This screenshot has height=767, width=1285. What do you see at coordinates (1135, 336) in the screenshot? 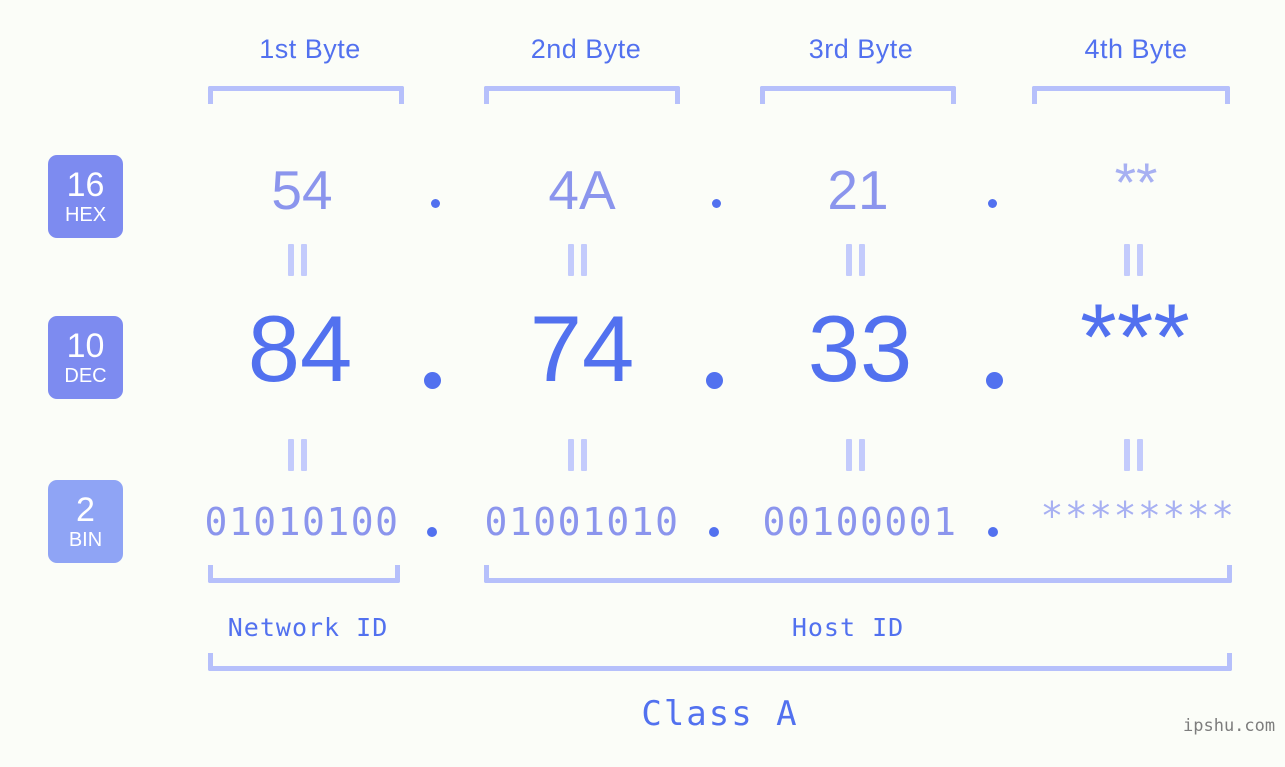
I see `dec-value-byte-4: ***` at bounding box center [1135, 336].